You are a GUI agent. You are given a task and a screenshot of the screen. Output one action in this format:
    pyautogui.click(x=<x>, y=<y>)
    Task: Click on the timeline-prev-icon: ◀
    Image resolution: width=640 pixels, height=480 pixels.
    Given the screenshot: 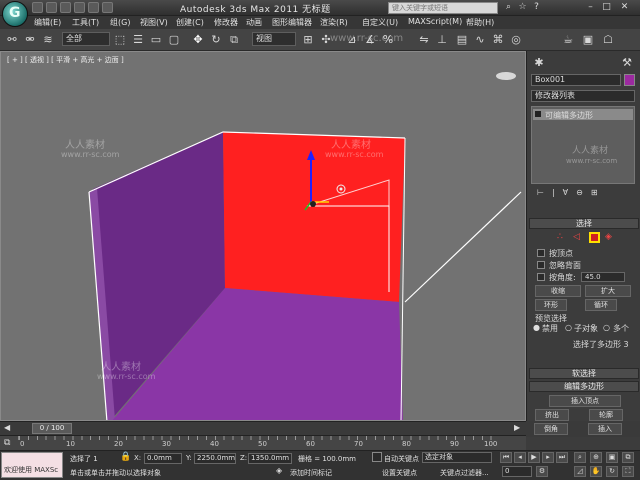 What is the action you would take?
    pyautogui.click(x=7, y=427)
    